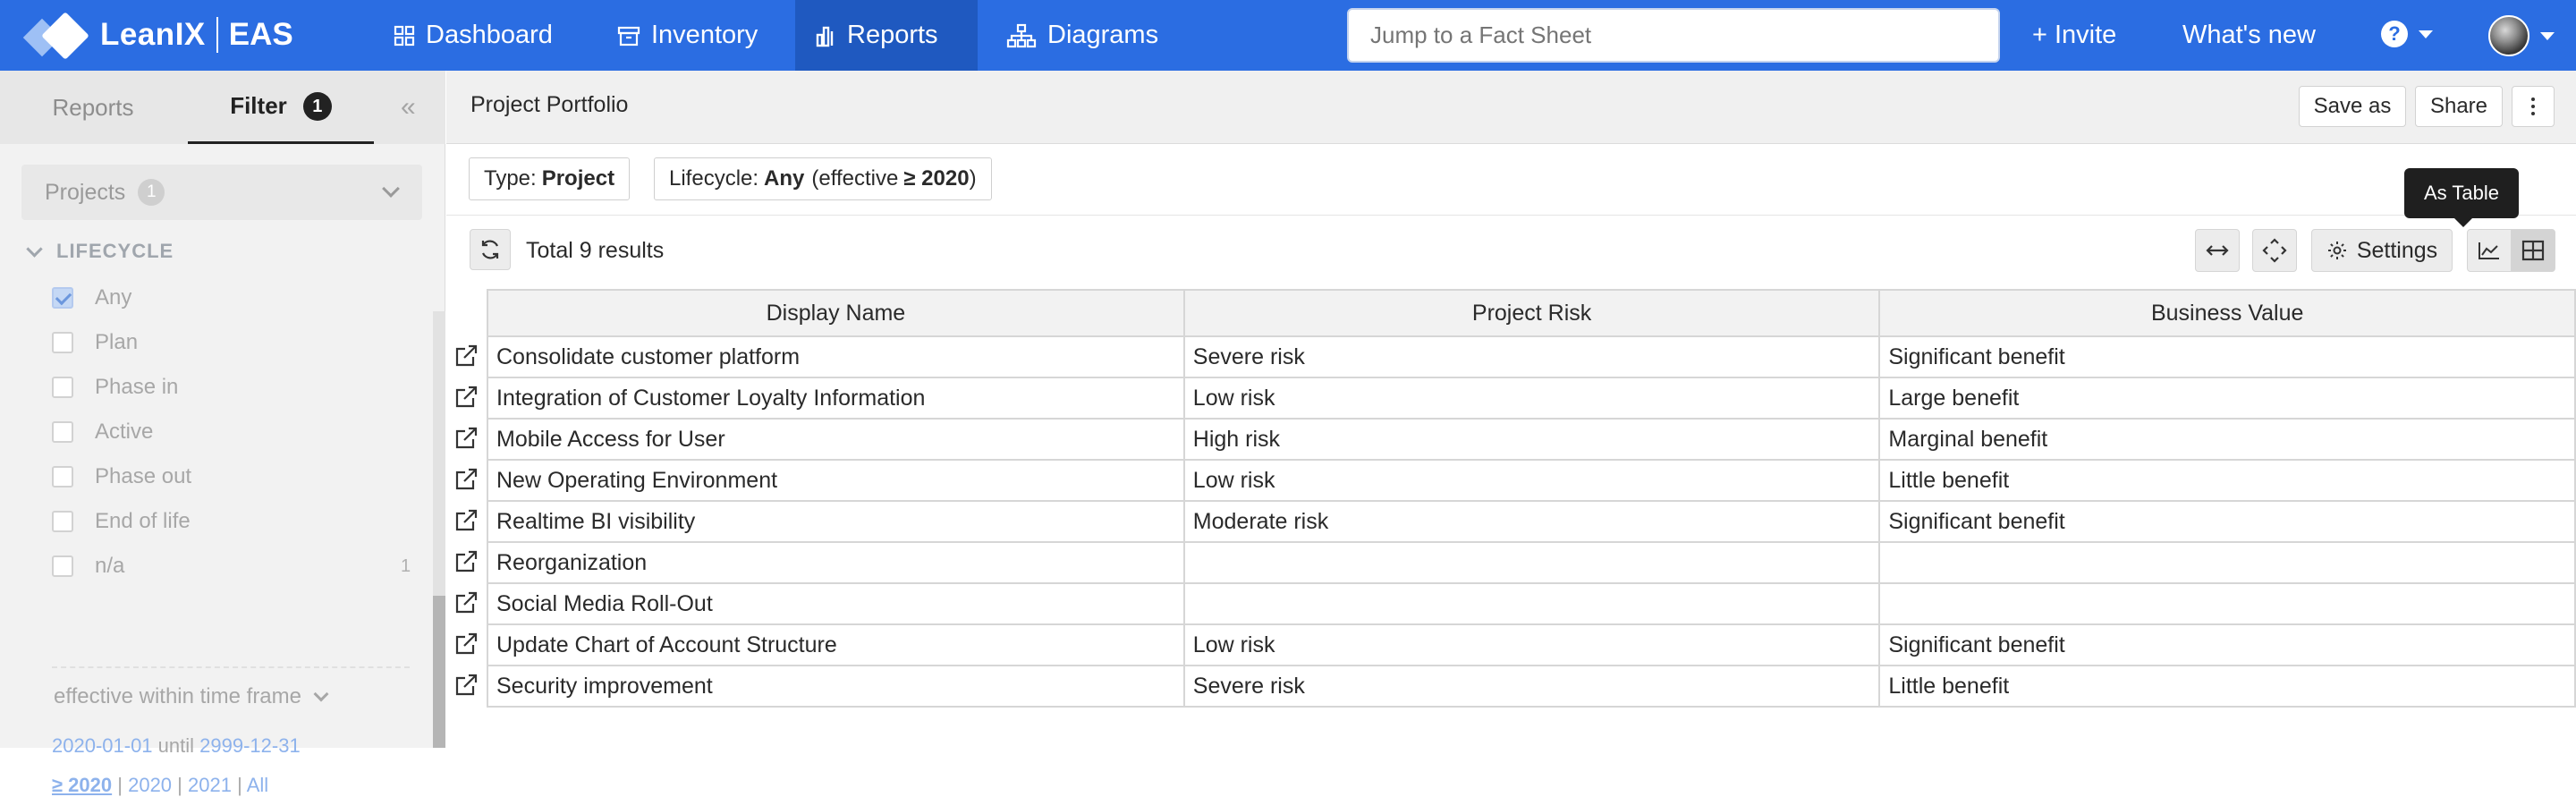 This screenshot has width=2576, height=797. I want to click on lifecycle-section-toggle: LIFECYCLE, so click(100, 251).